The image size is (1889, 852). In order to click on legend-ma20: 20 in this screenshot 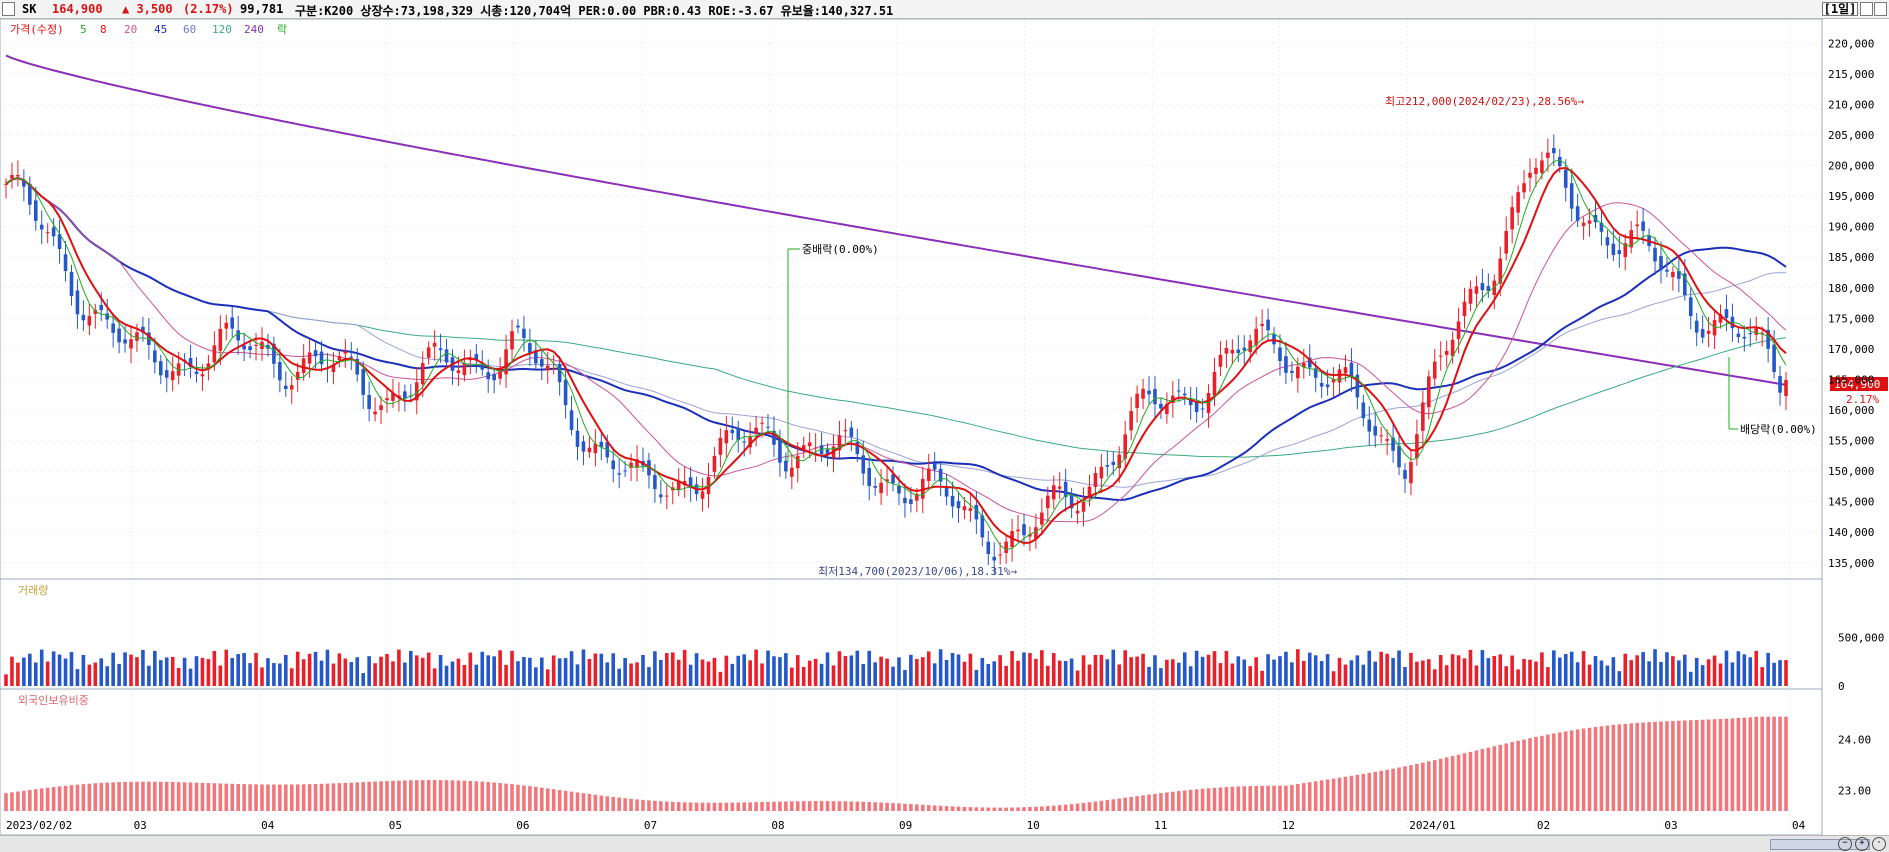, I will do `click(130, 29)`.